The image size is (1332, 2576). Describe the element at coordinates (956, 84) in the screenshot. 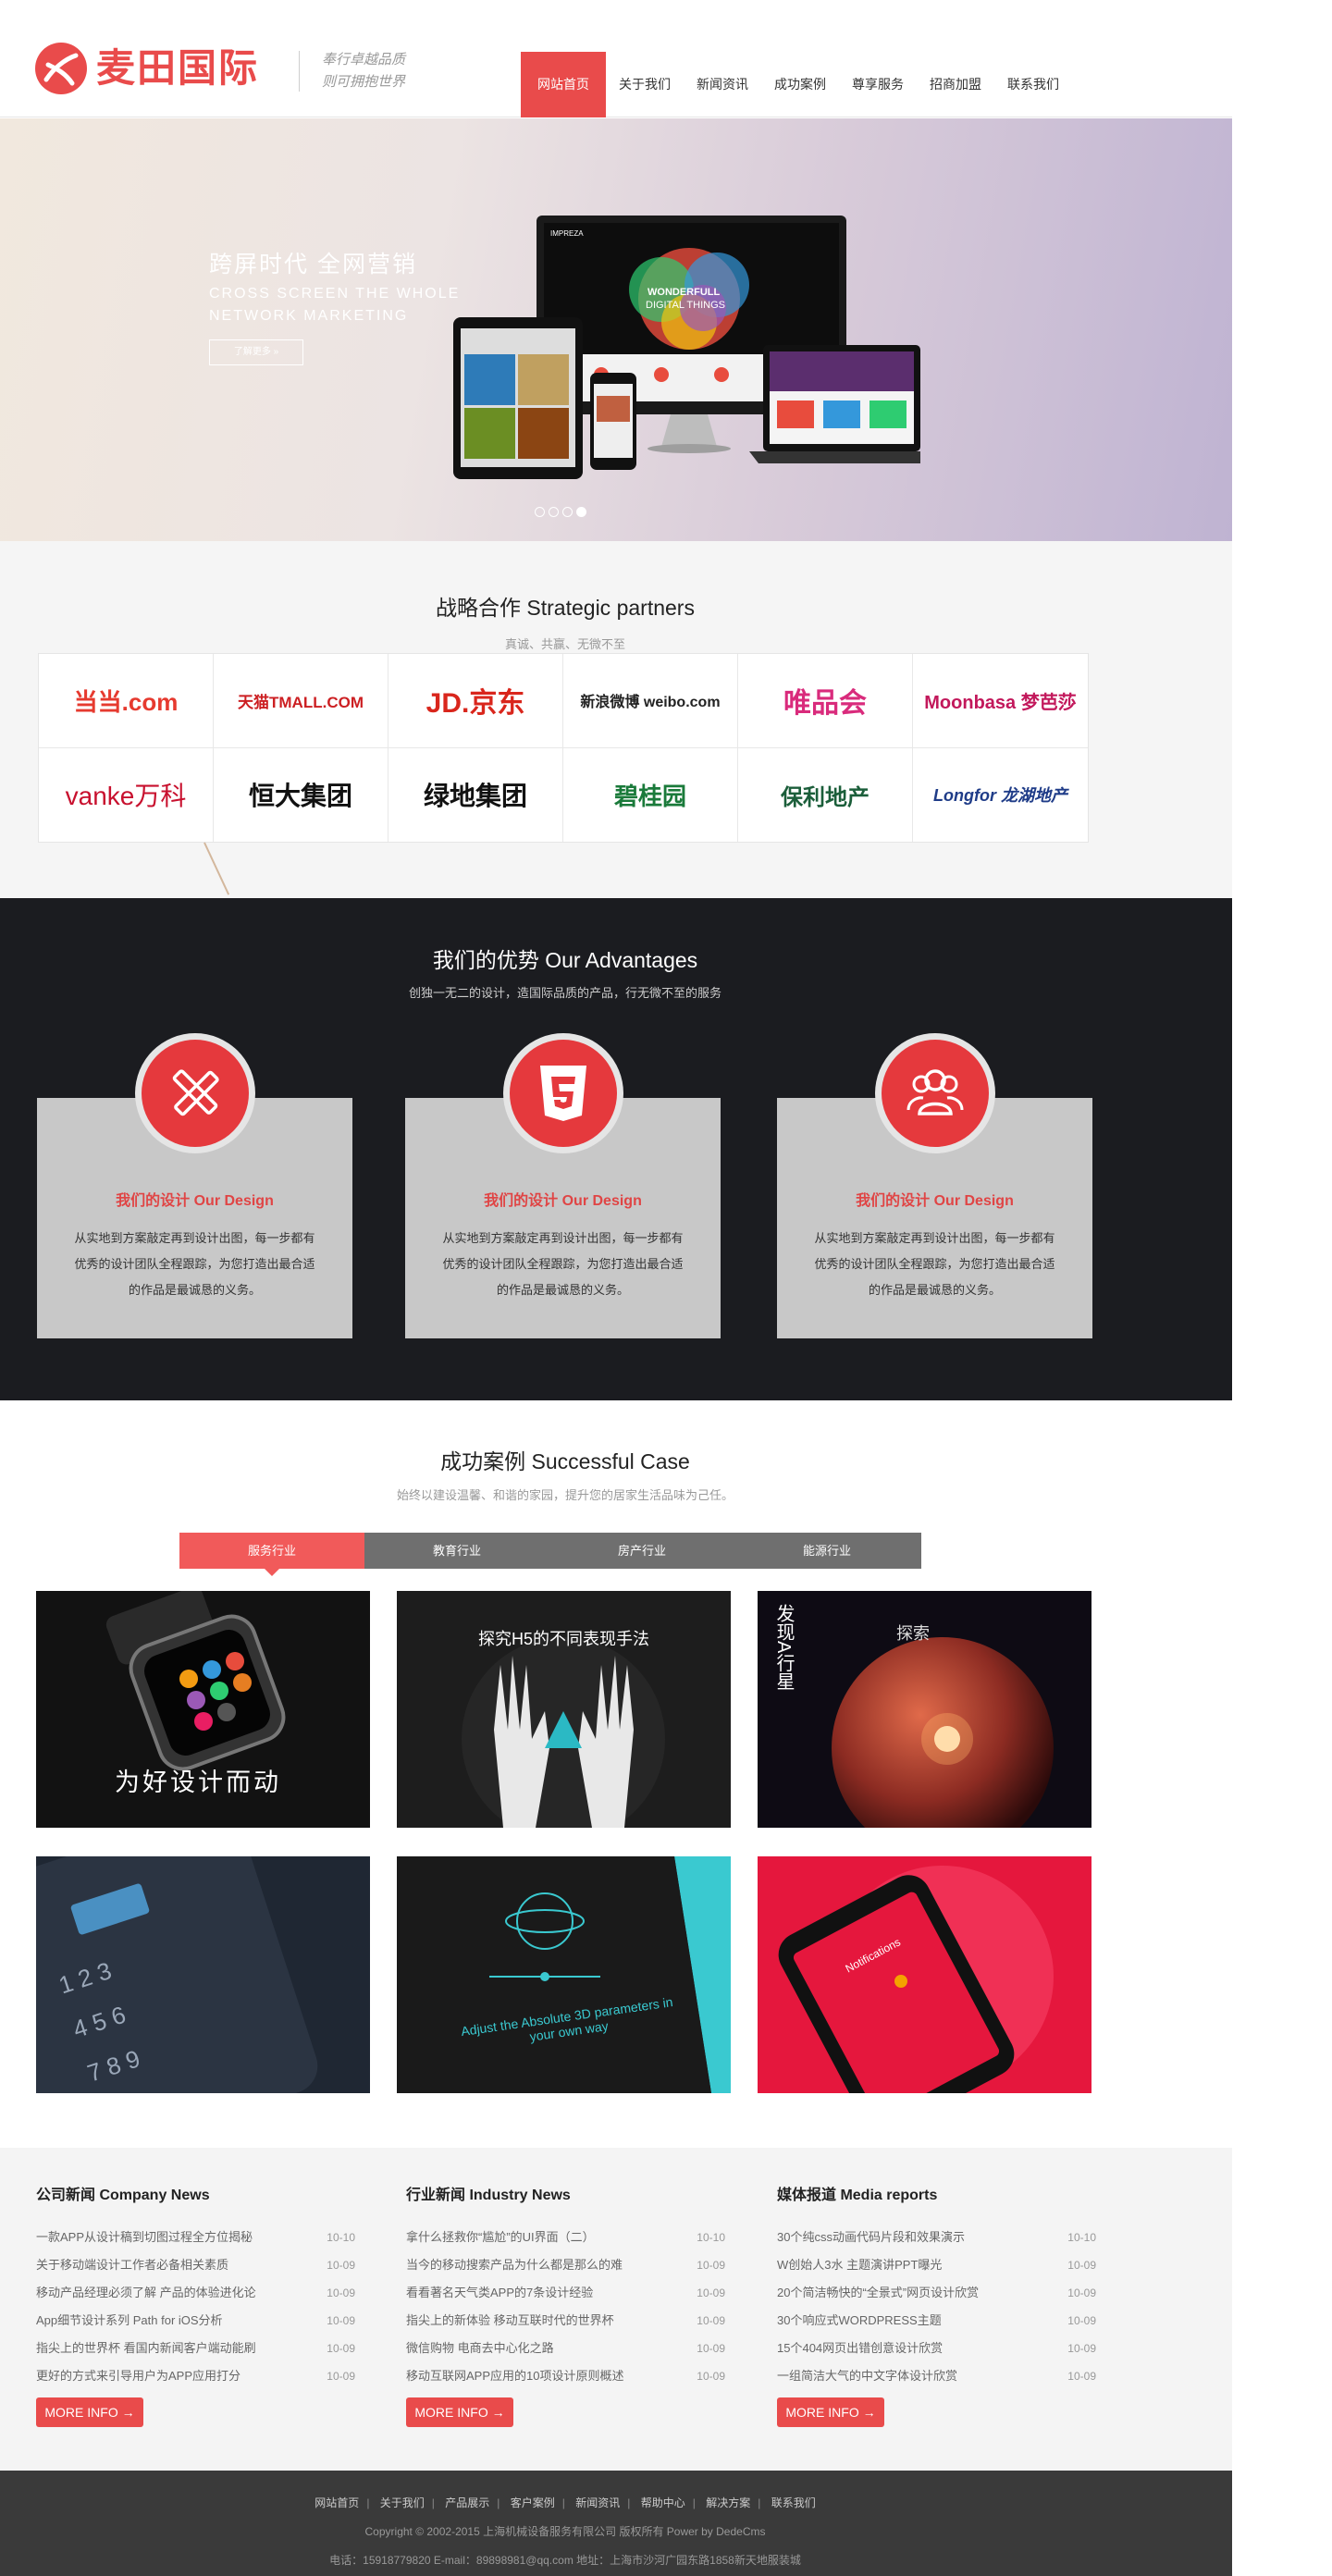

I see `nav-item-franchise: 招商加盟` at that location.